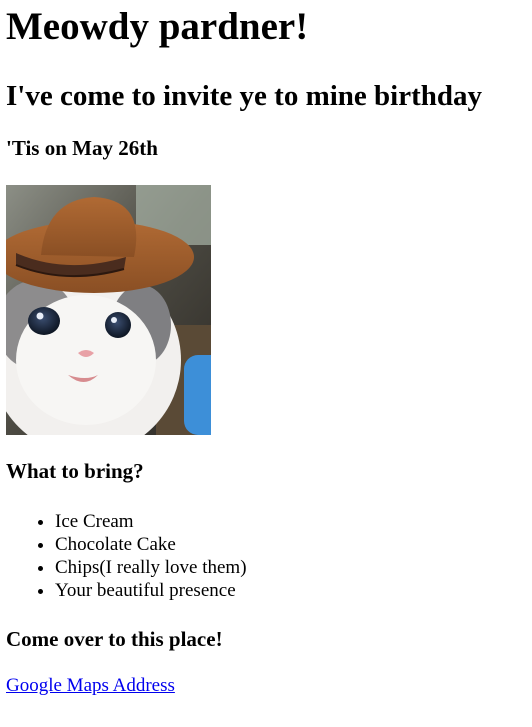 This screenshot has height=727, width=532. Describe the element at coordinates (244, 96) in the screenshot. I see `invite-heading: I've come to invite ye to mine birthday` at that location.